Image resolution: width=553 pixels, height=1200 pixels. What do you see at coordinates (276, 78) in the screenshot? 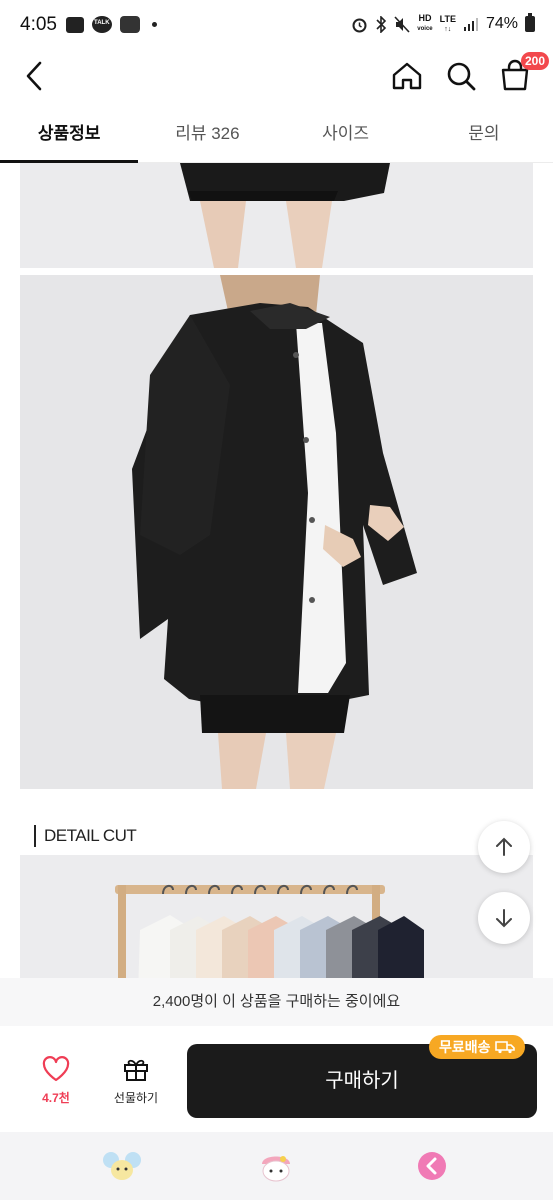
I see `app-header: 200` at bounding box center [276, 78].